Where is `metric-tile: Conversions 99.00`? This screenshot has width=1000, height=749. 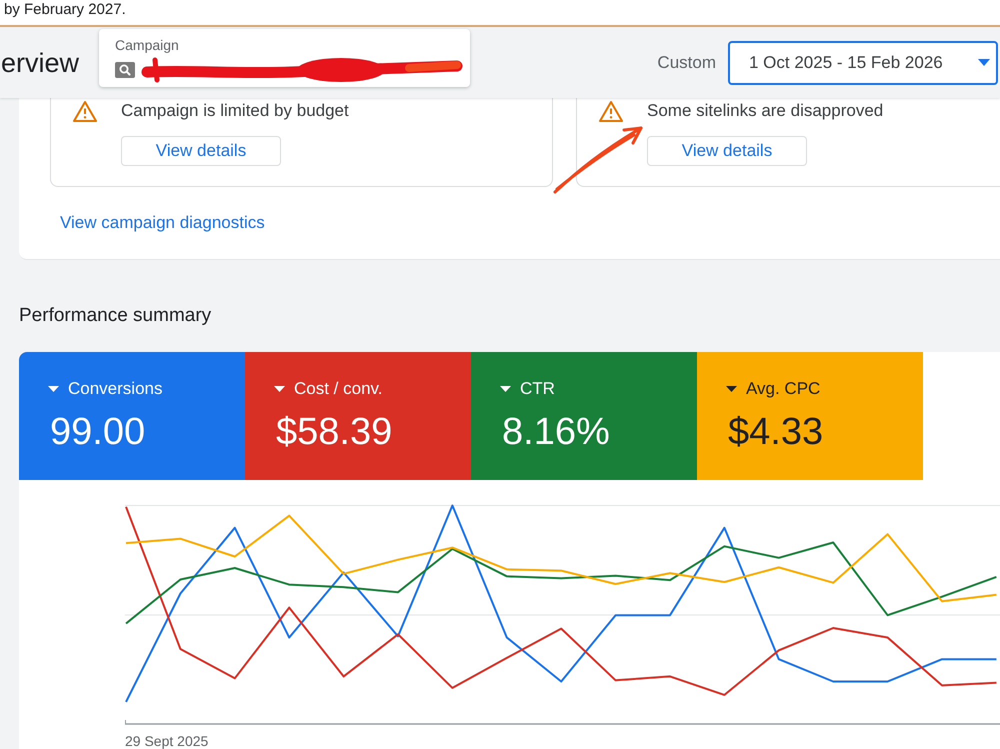 metric-tile: Conversions 99.00 is located at coordinates (132, 416).